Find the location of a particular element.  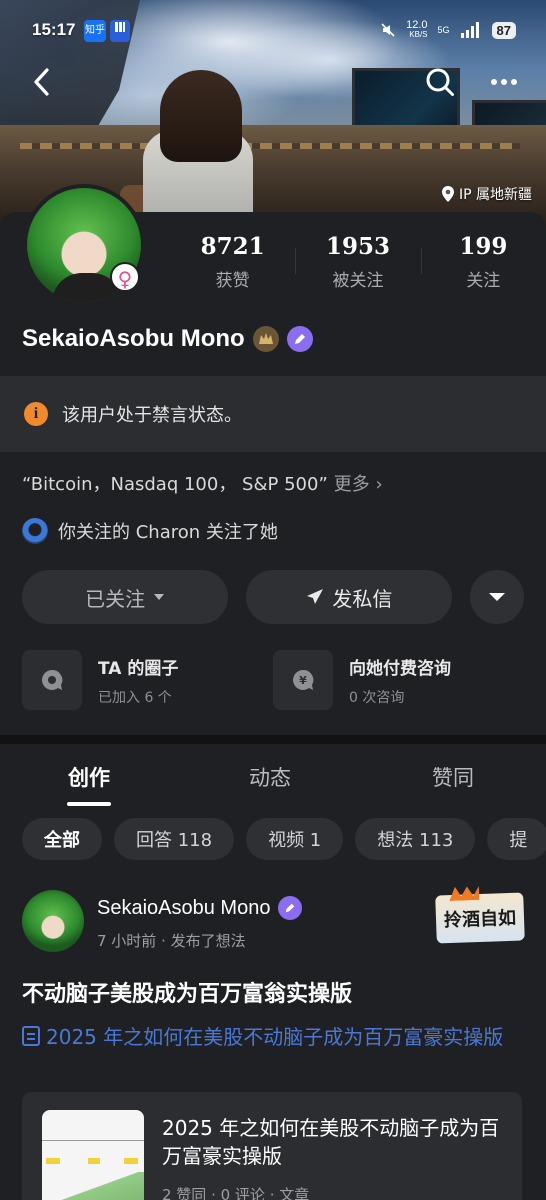

bio: “Bitcoin，Nasdaq 100， S&P 500” 更多 › is located at coordinates (202, 483).